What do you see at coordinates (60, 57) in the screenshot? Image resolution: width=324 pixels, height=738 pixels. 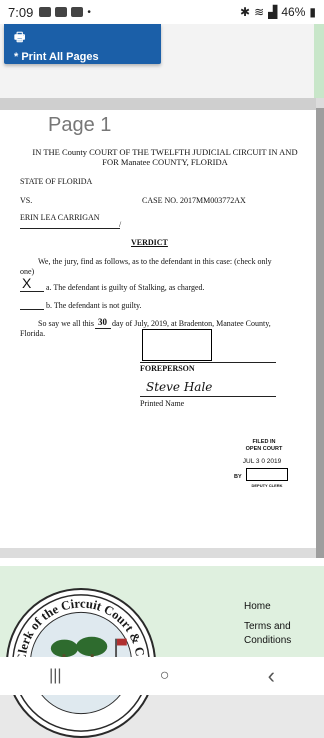 I see `print-button-label: Print All Pages` at bounding box center [60, 57].